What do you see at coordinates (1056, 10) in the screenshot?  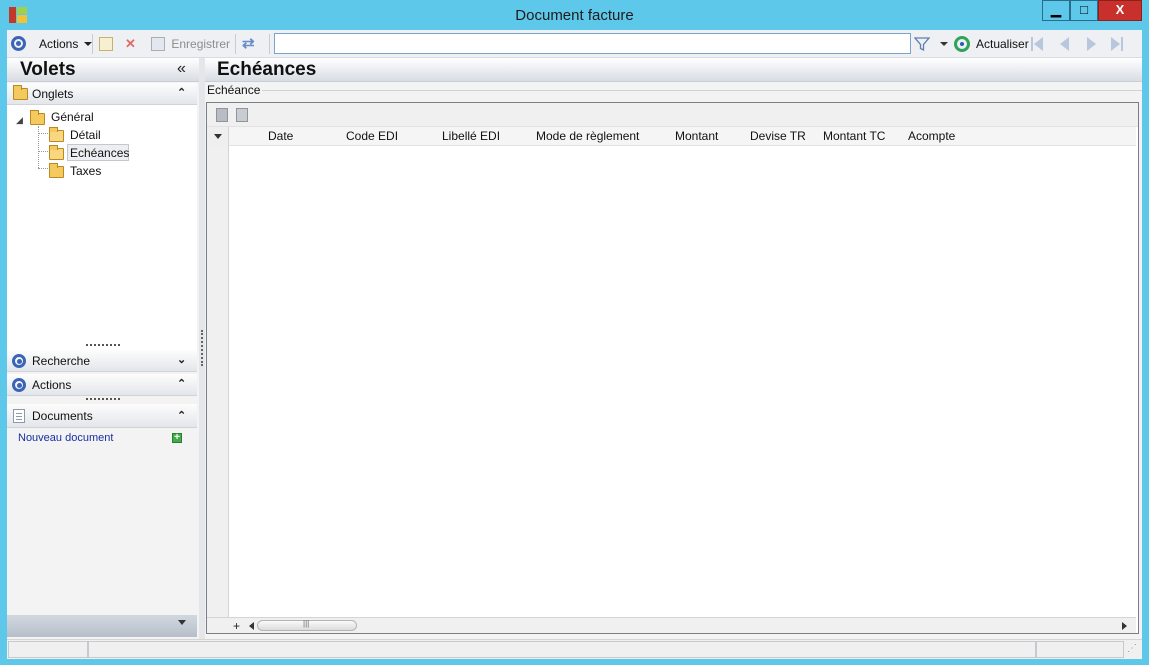 I see `minimize-button: ▁` at bounding box center [1056, 10].